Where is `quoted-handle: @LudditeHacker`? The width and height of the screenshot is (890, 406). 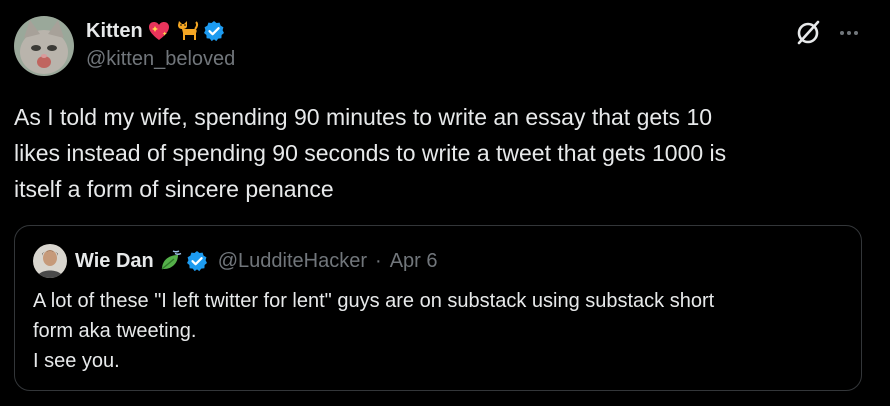 quoted-handle: @LudditeHacker is located at coordinates (292, 261).